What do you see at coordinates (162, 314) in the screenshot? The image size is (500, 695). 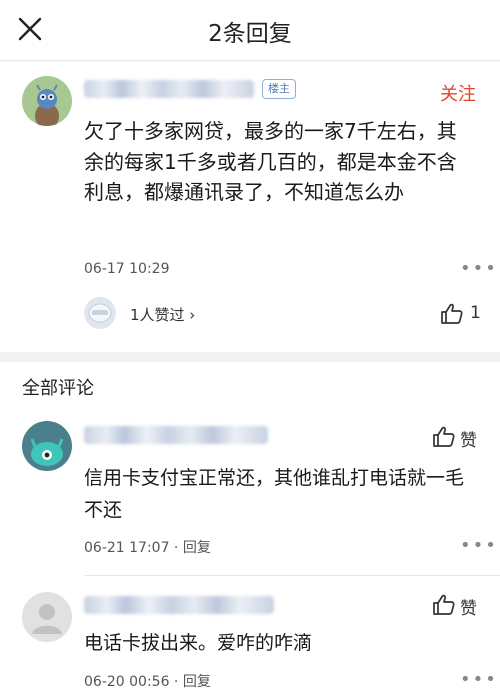 I see `likers-link: 1人赞过 ›` at bounding box center [162, 314].